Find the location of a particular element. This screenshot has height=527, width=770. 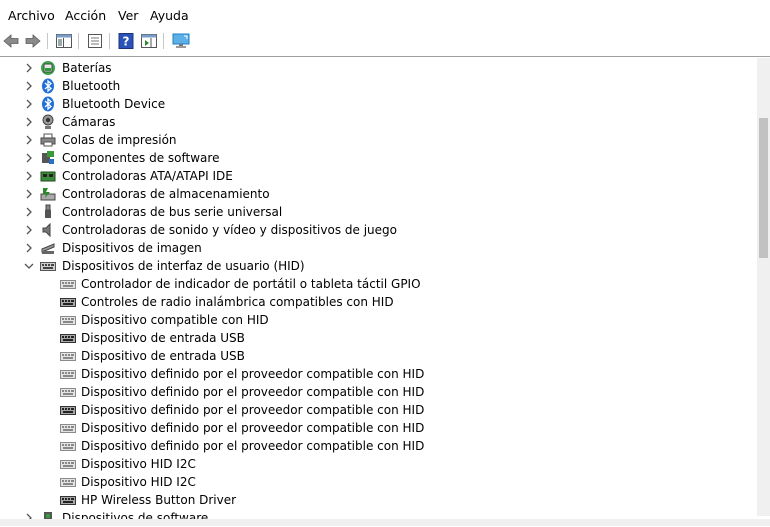

tree-item-label: Bluetooth Device is located at coordinates (114, 104).